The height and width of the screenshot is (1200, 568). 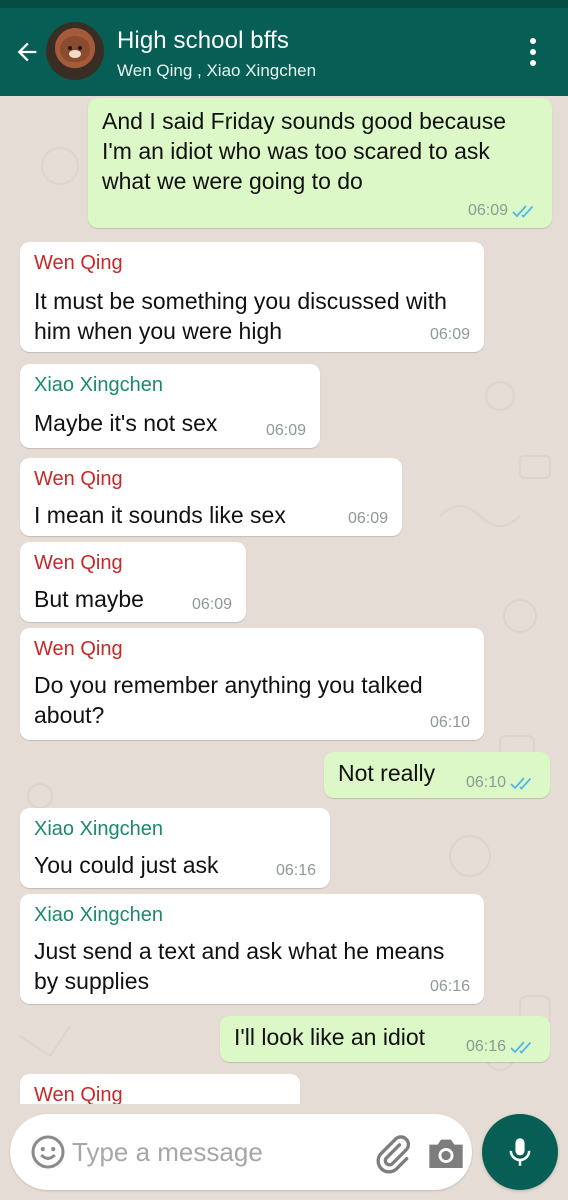 What do you see at coordinates (392, 1154) in the screenshot?
I see `paperclip-icon` at bounding box center [392, 1154].